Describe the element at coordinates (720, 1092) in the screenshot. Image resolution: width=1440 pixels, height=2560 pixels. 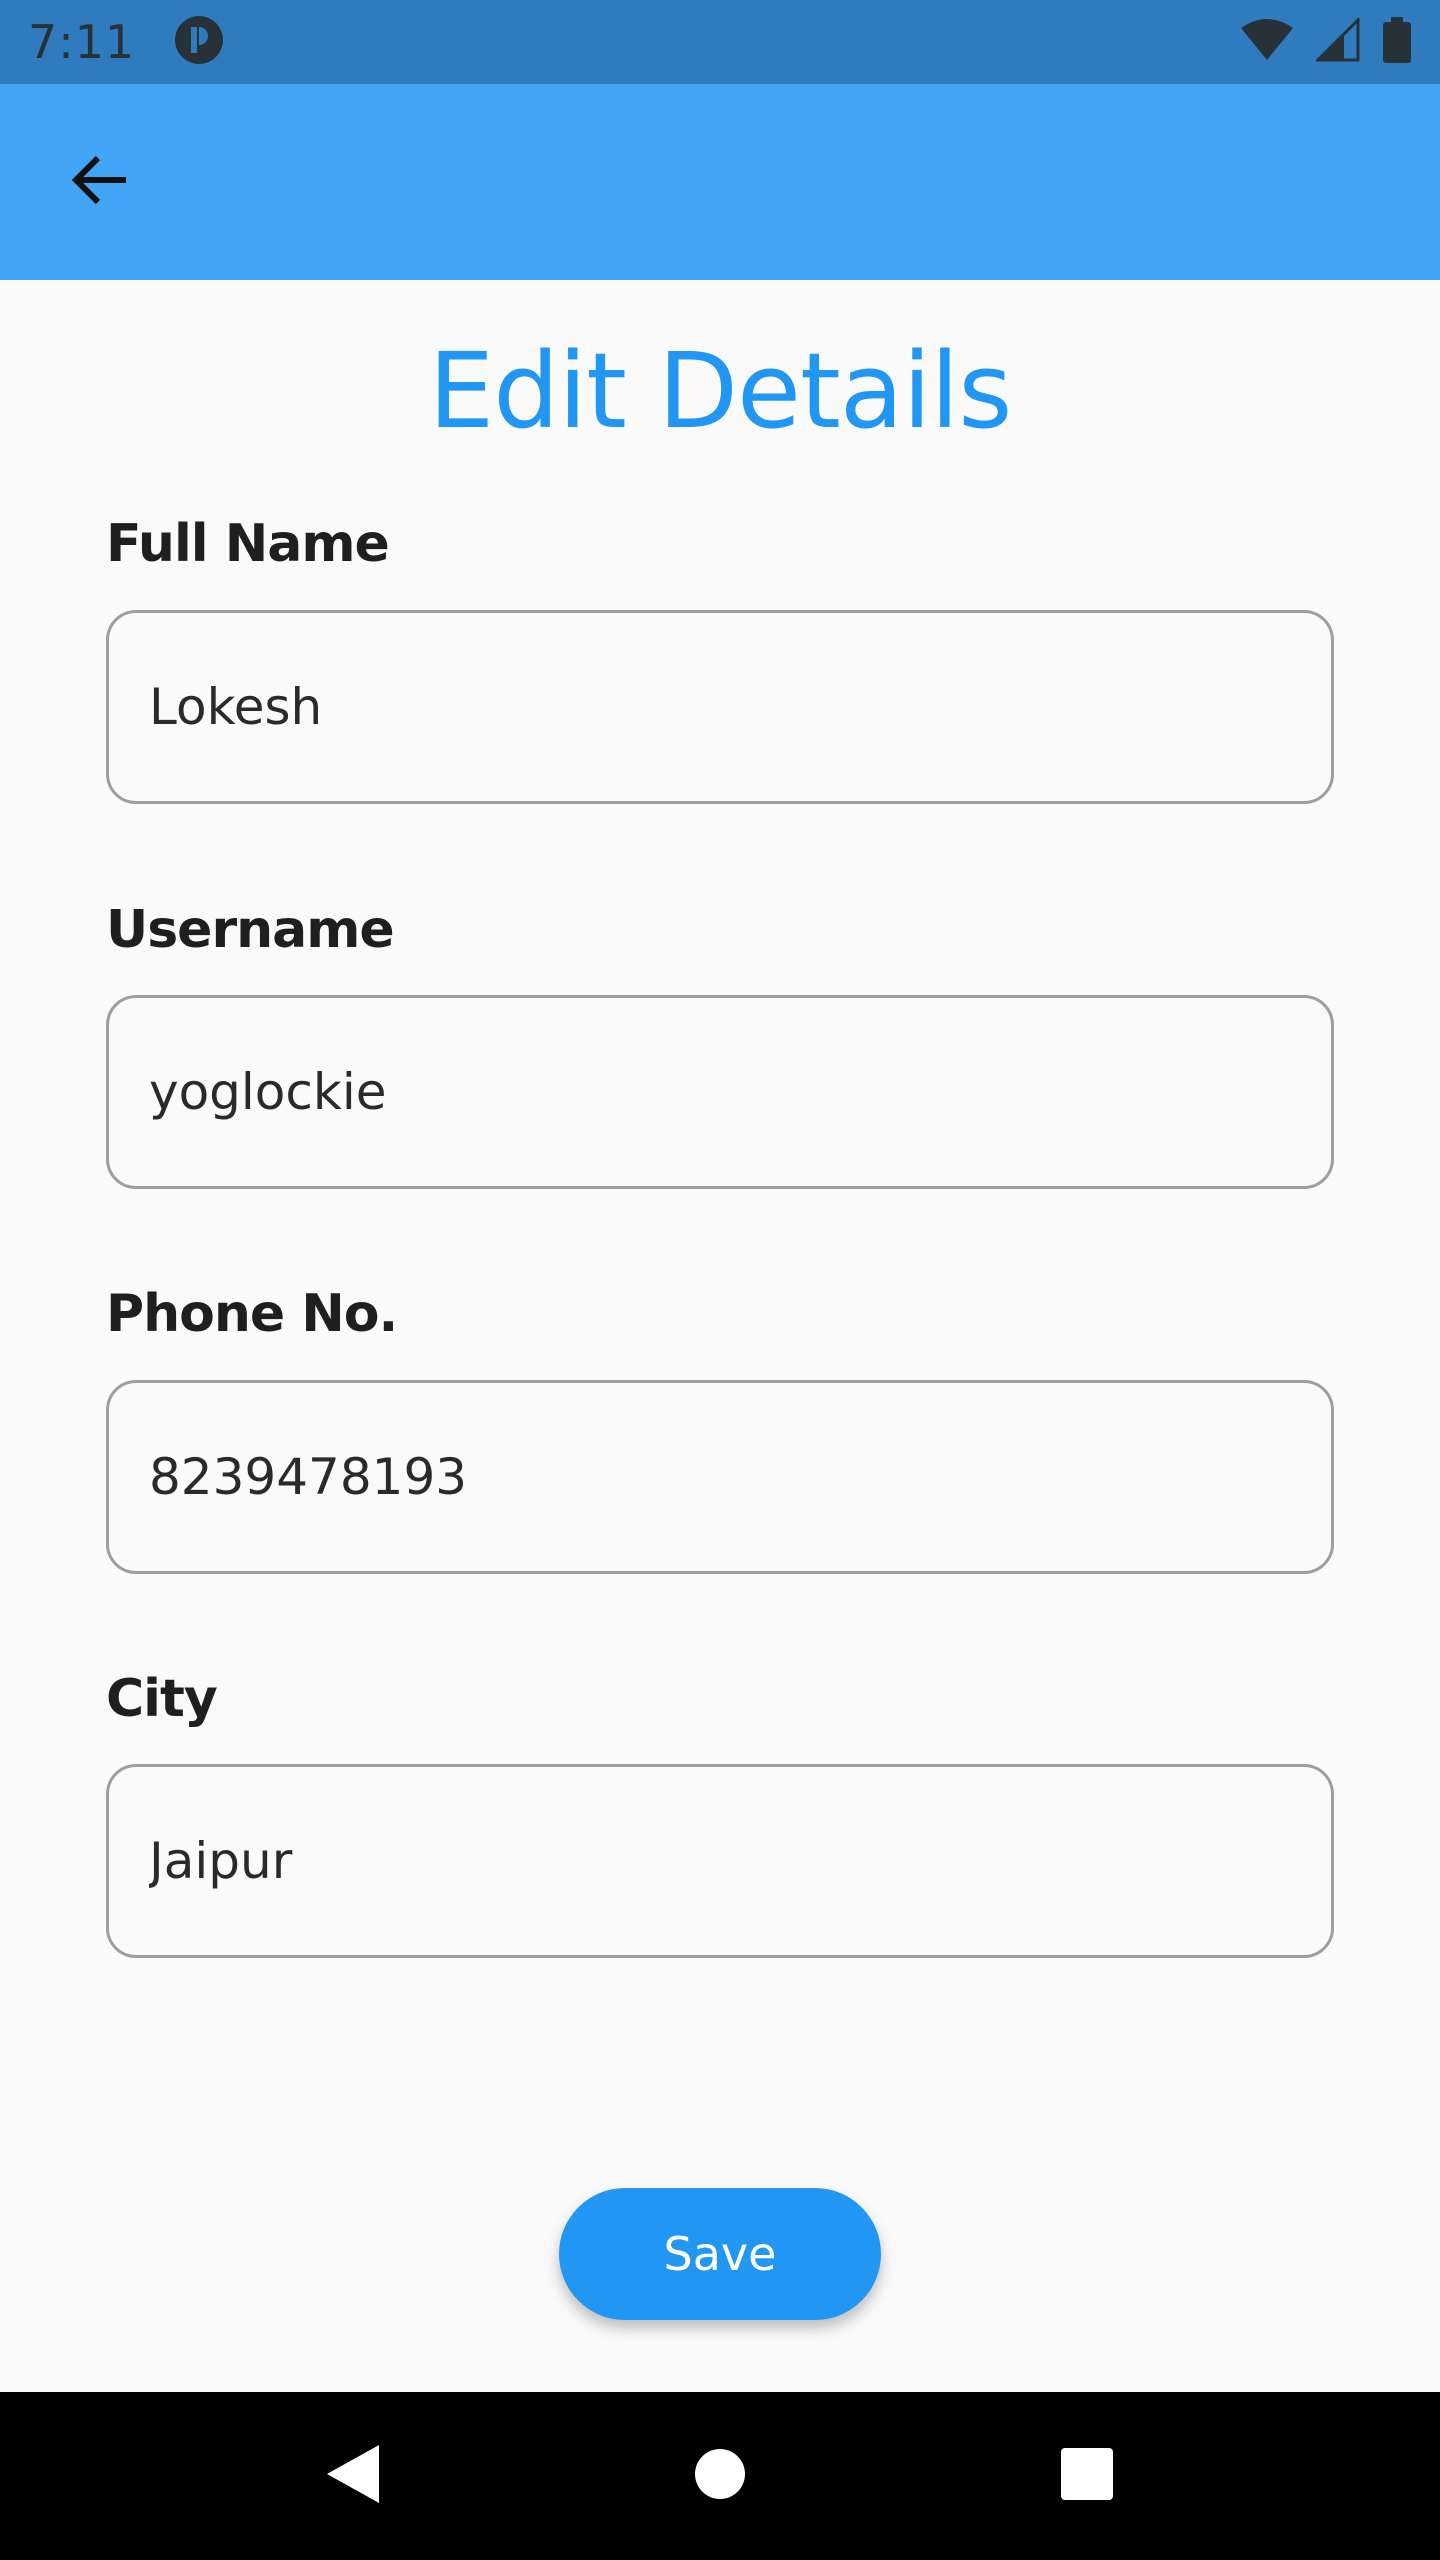
I see `username-input` at that location.